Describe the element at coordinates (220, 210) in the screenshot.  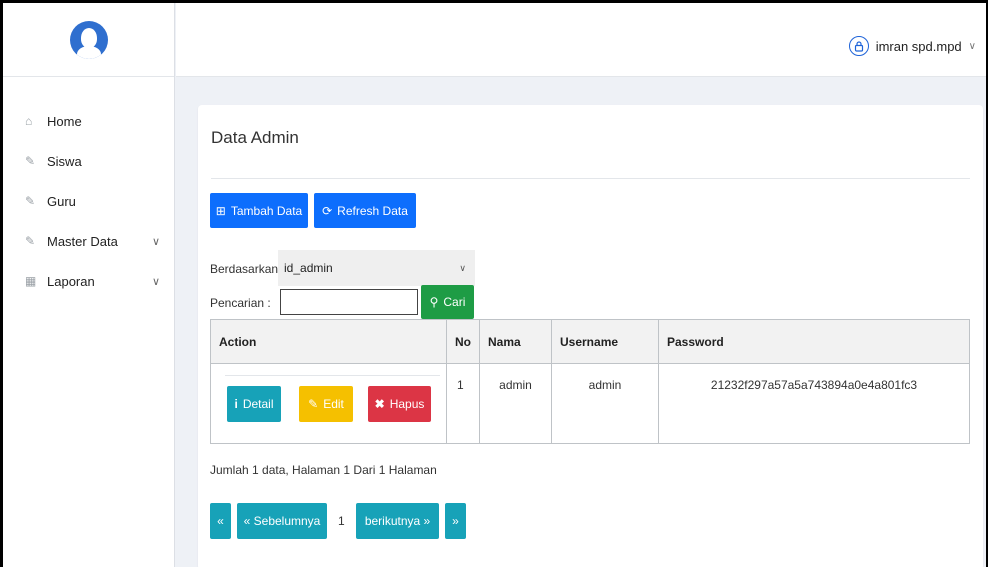
I see `plus-square-icon: ⊞` at that location.